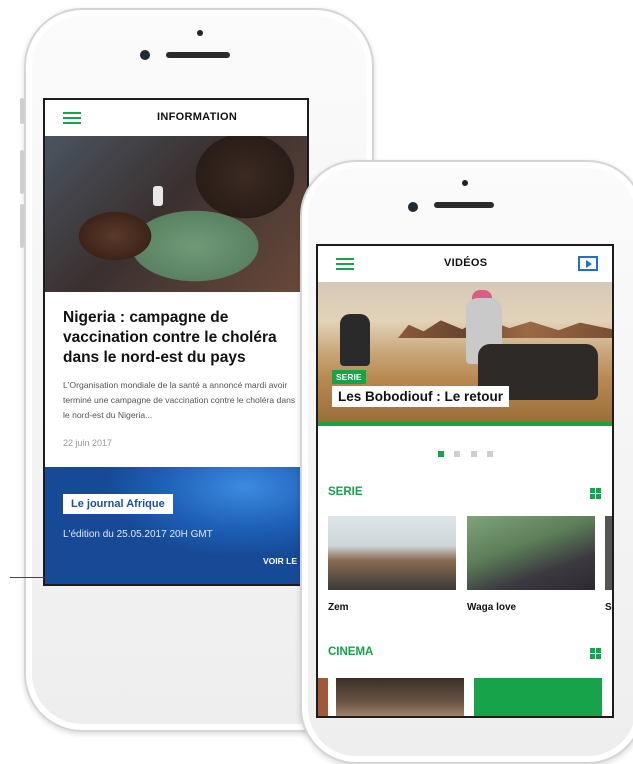 The width and height of the screenshot is (633, 764). Describe the element at coordinates (197, 117) in the screenshot. I see `screen-title: INFORMATION` at that location.